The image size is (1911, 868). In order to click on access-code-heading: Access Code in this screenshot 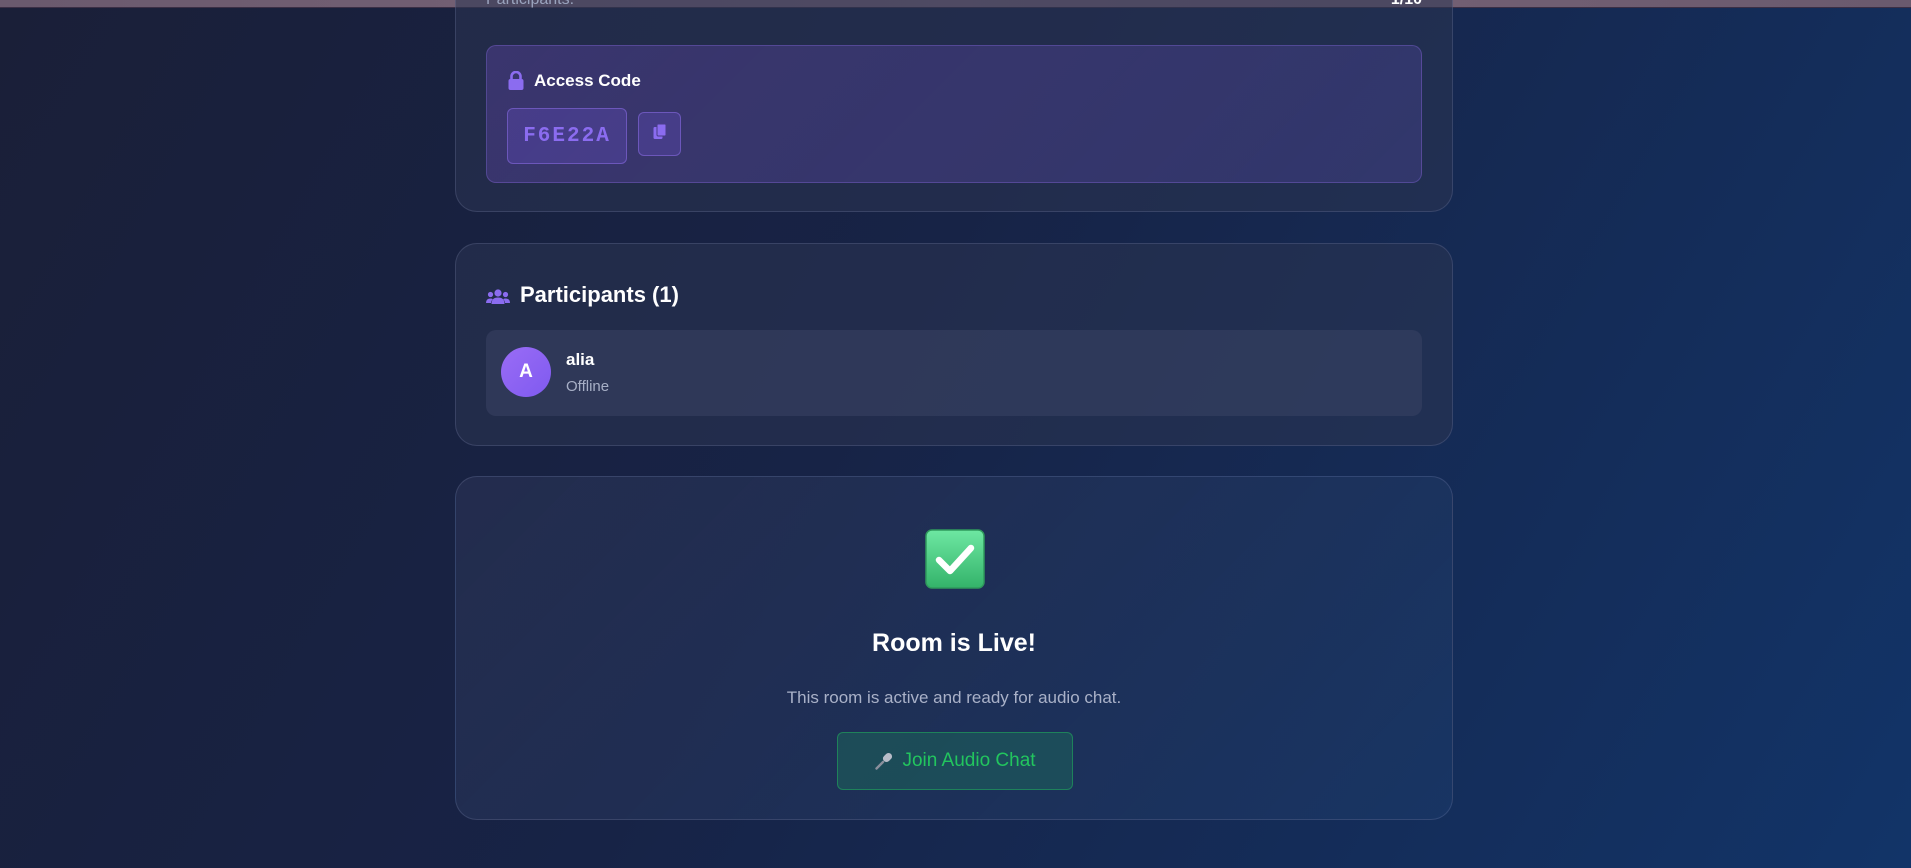, I will do `click(574, 81)`.